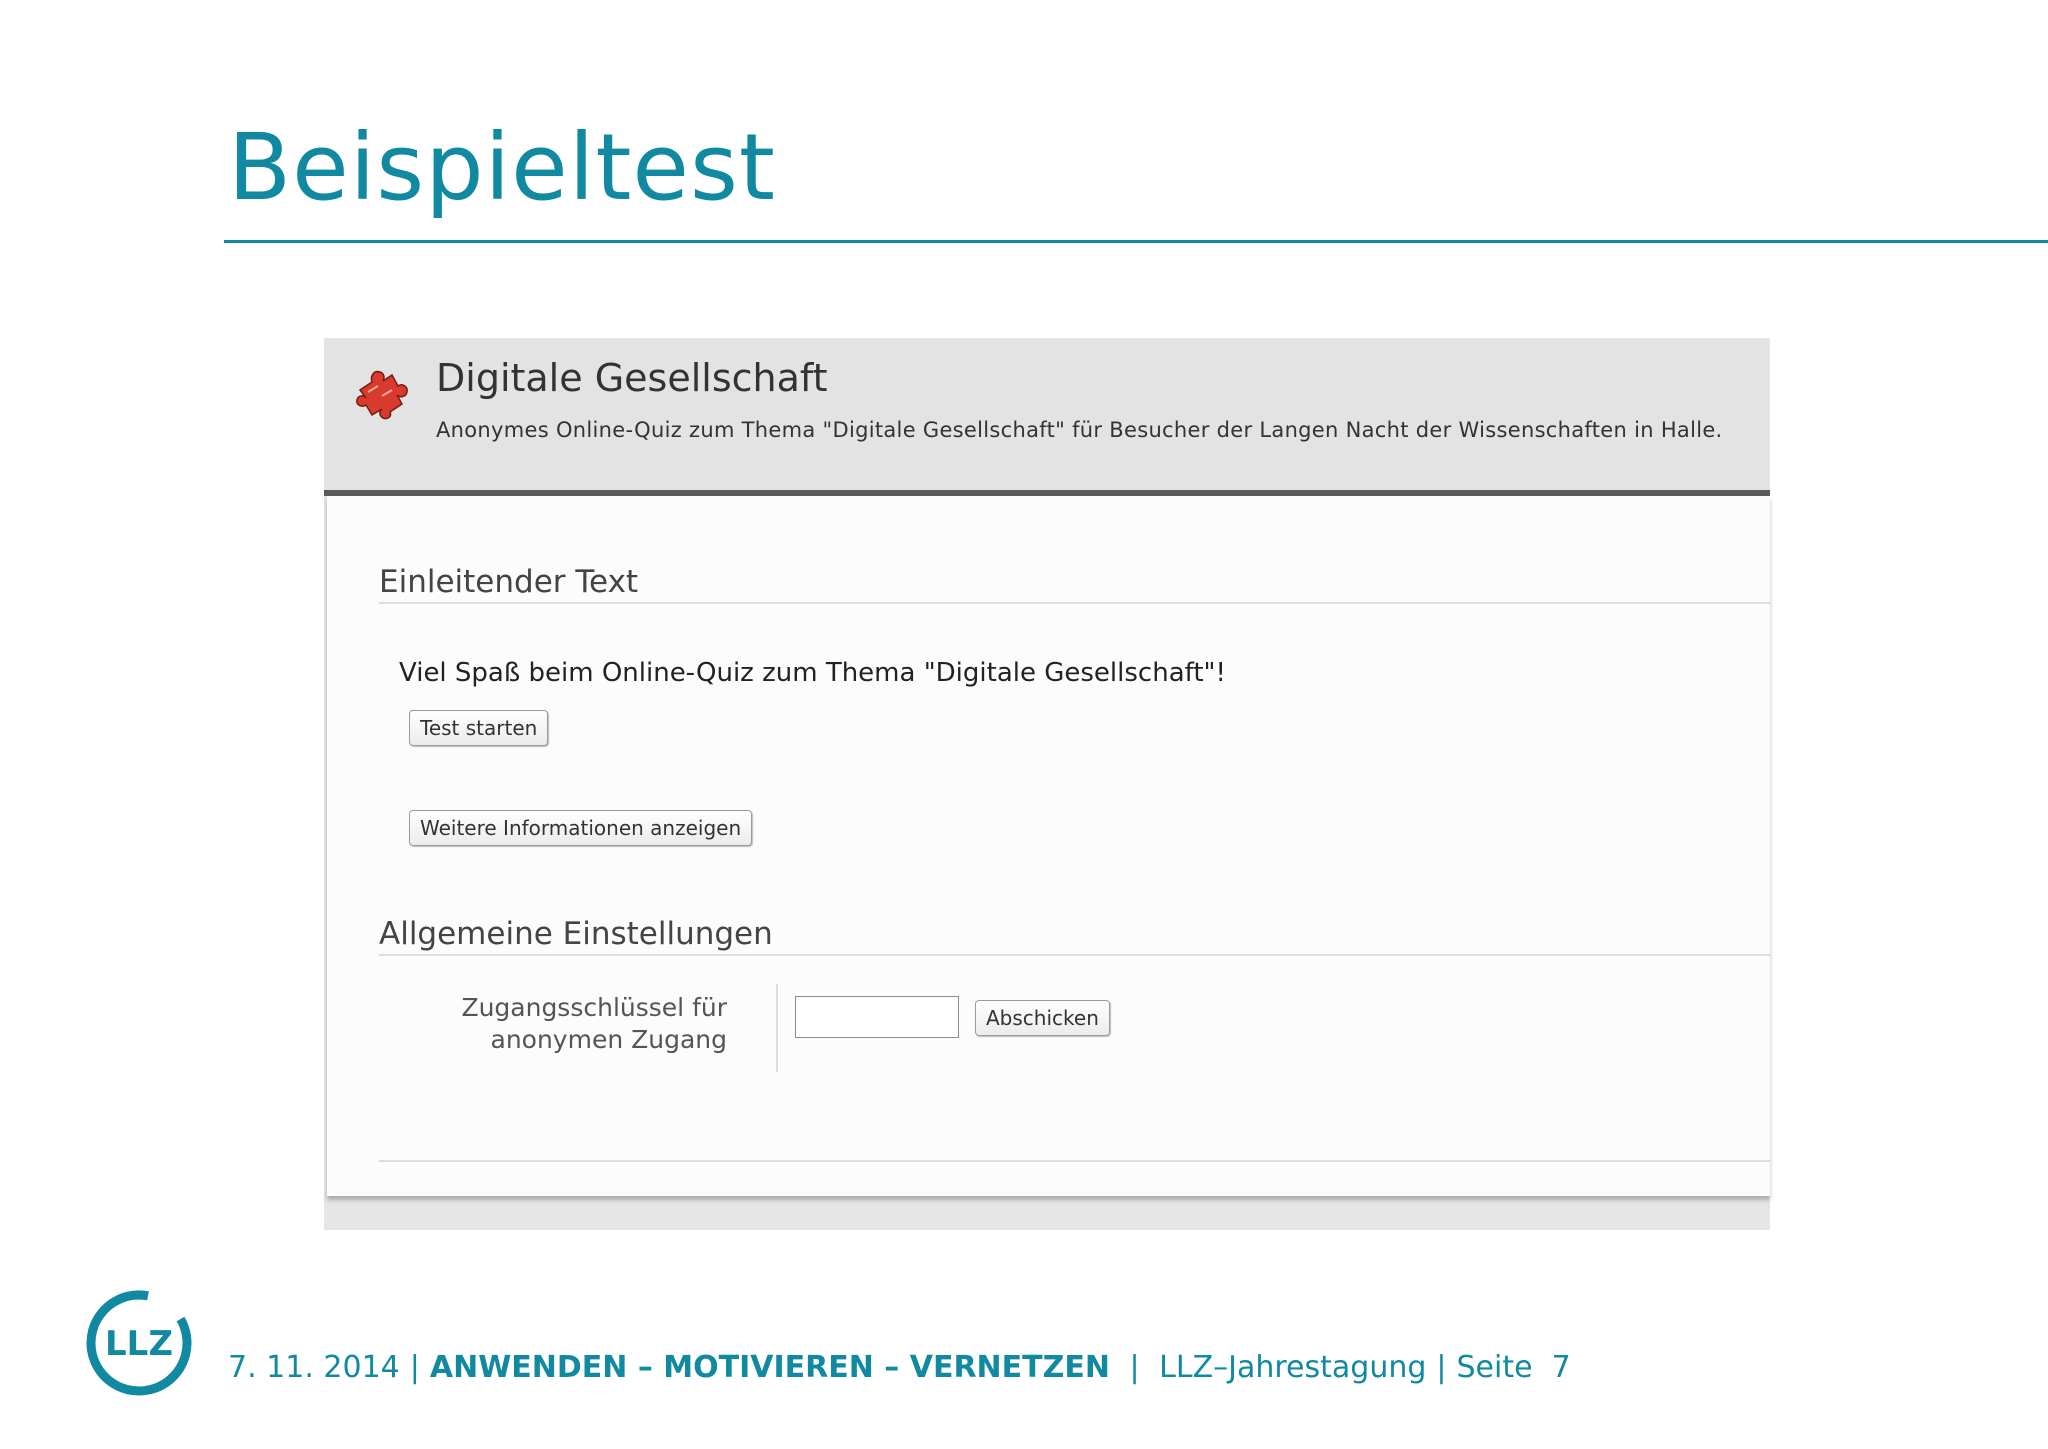  Describe the element at coordinates (1074, 603) in the screenshot. I see `intro-rule` at that location.